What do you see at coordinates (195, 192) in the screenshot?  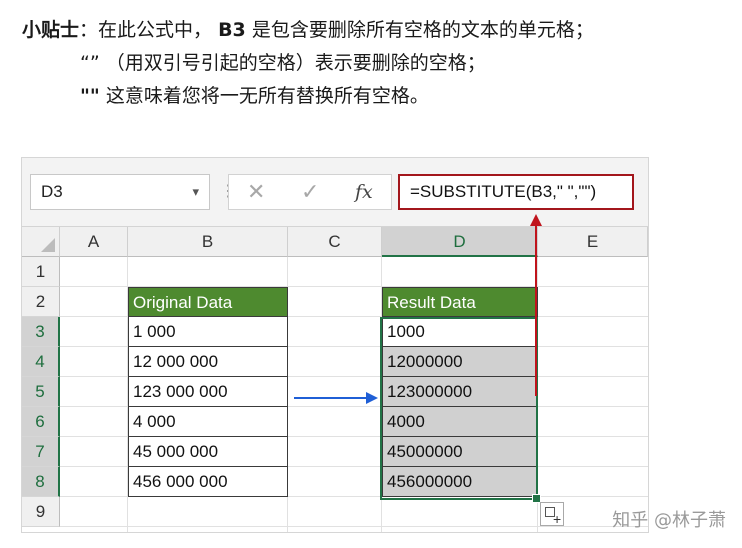 I see `chevron-down-icon: ▾` at bounding box center [195, 192].